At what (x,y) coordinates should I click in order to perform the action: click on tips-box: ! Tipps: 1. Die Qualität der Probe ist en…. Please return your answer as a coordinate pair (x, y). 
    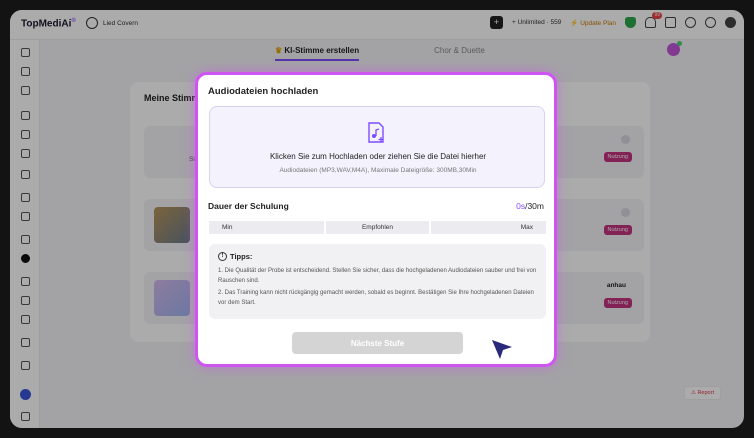
    Looking at the image, I should click on (377, 281).